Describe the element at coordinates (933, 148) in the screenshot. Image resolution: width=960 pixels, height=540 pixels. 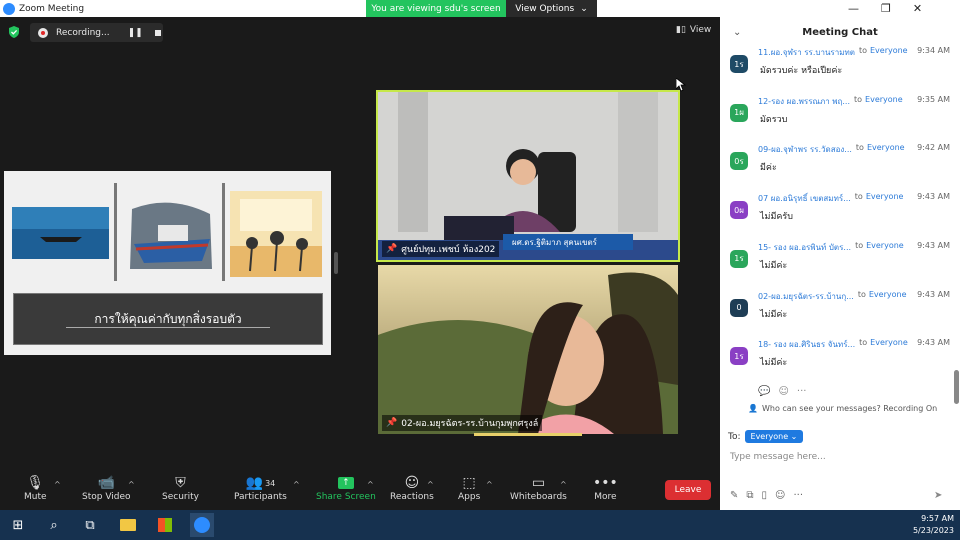
I see `message-time: 9:42 AM` at that location.